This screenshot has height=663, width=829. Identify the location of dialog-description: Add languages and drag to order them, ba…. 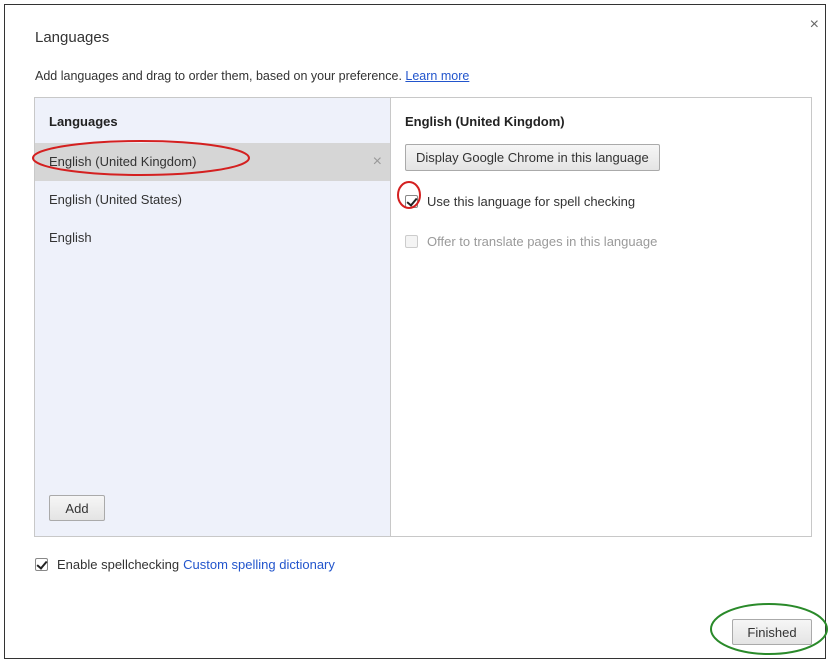
(252, 76).